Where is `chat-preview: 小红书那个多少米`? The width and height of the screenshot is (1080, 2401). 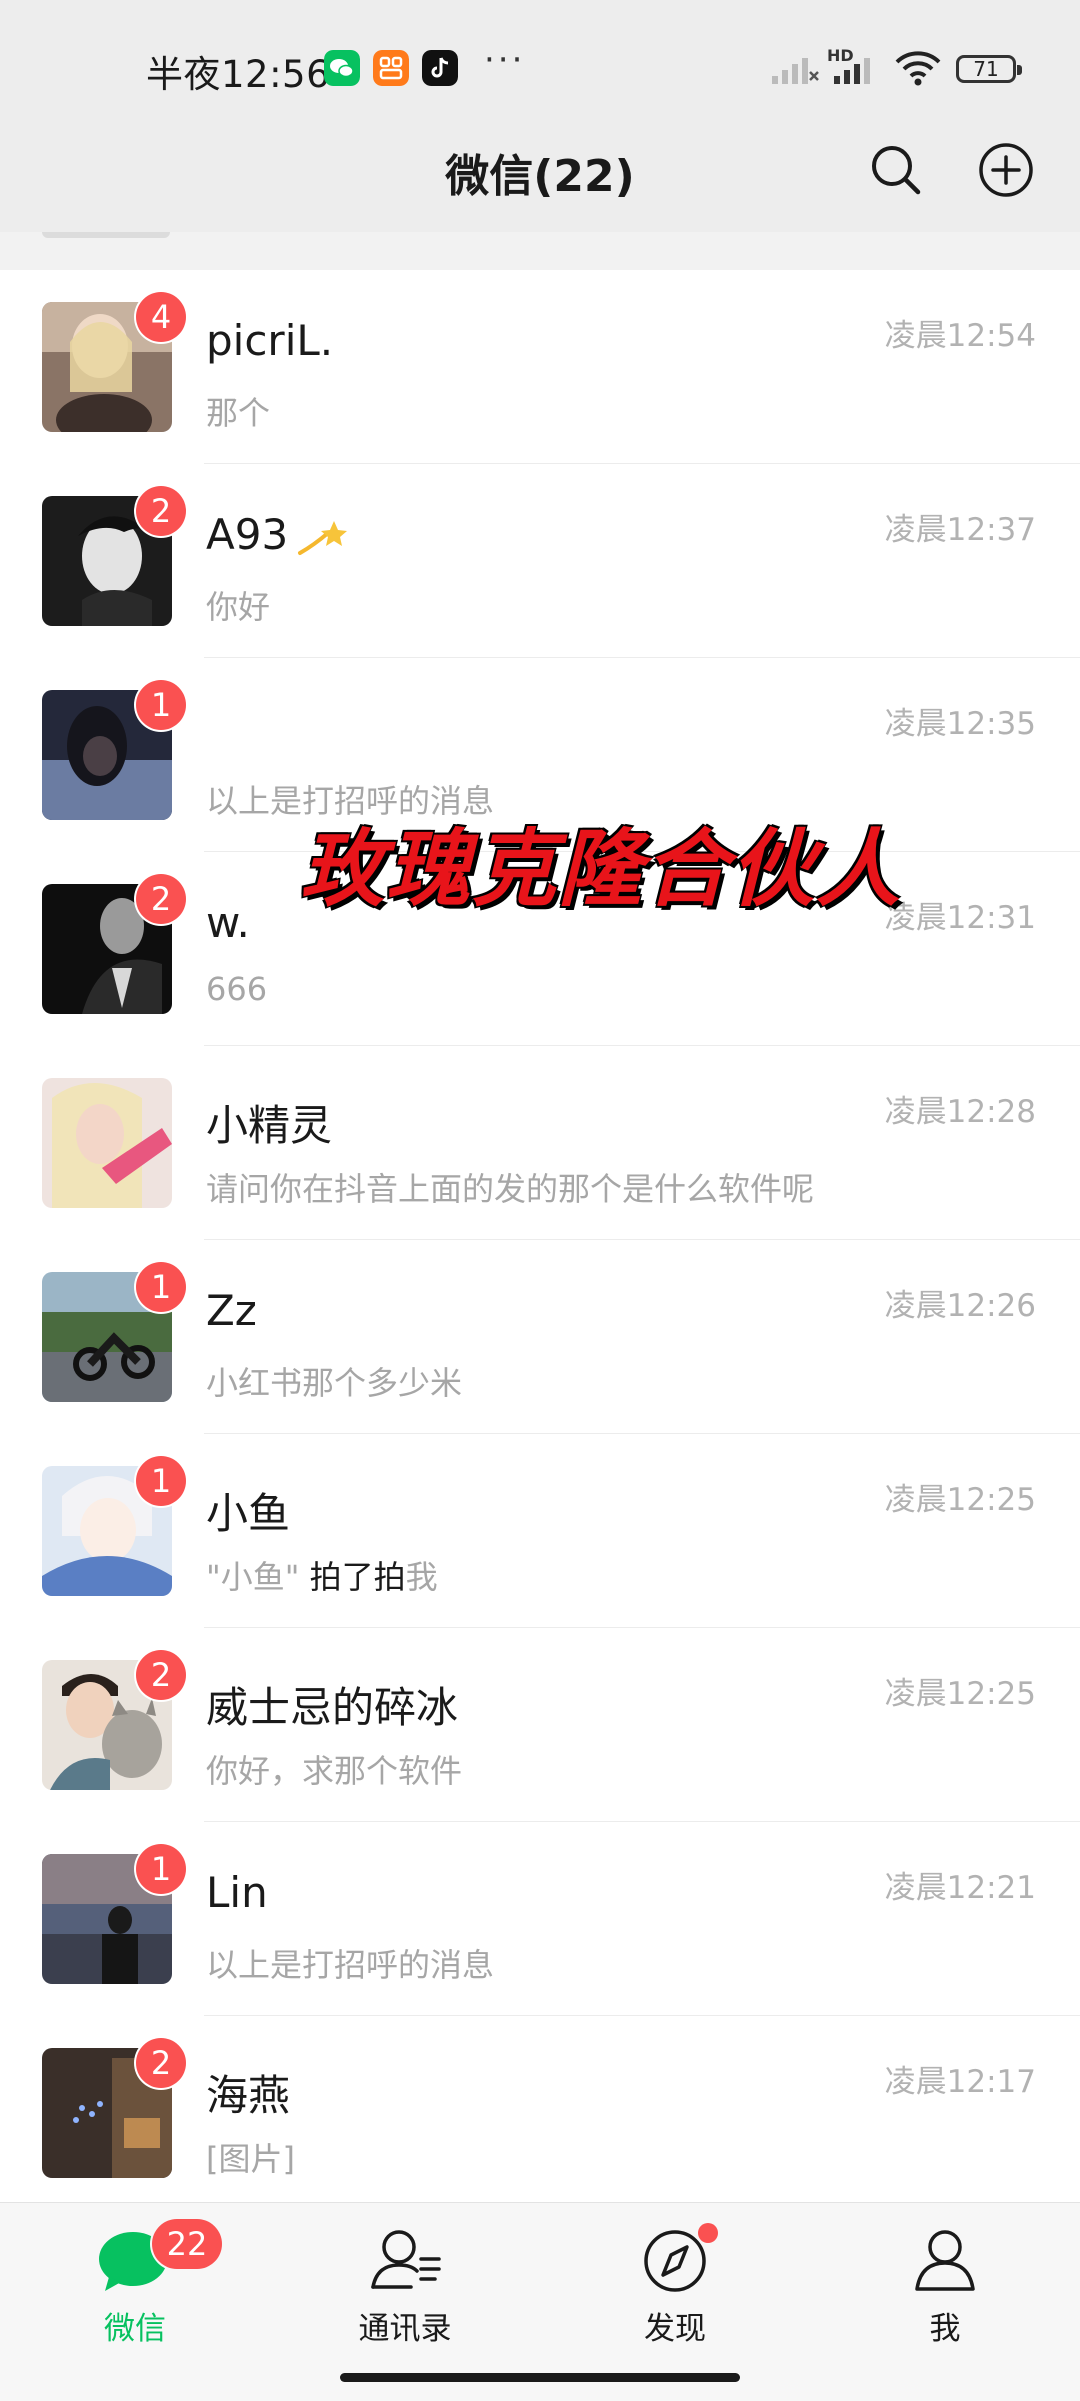 chat-preview: 小红书那个多少米 is located at coordinates (334, 1383).